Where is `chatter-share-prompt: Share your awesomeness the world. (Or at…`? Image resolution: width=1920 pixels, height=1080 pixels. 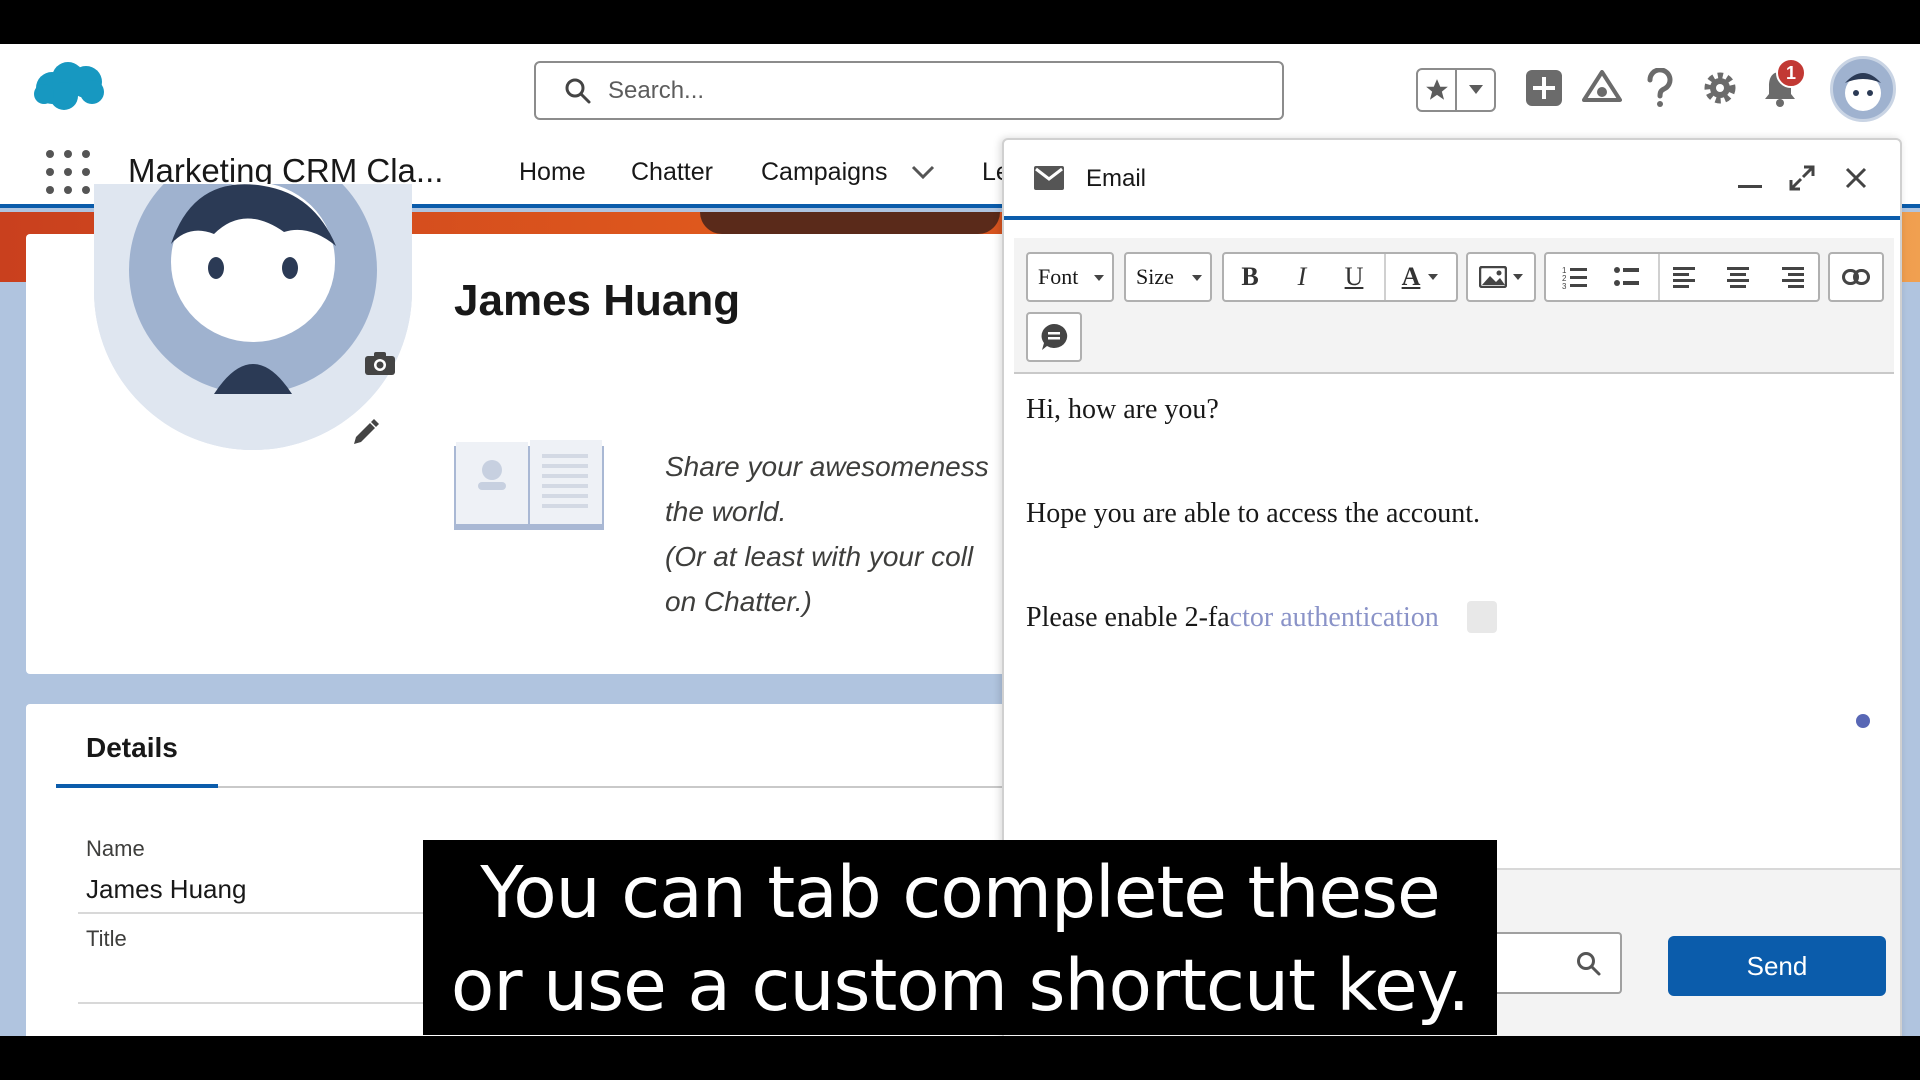
chatter-share-prompt: Share your awesomeness the world. (Or at… is located at coordinates (845, 534).